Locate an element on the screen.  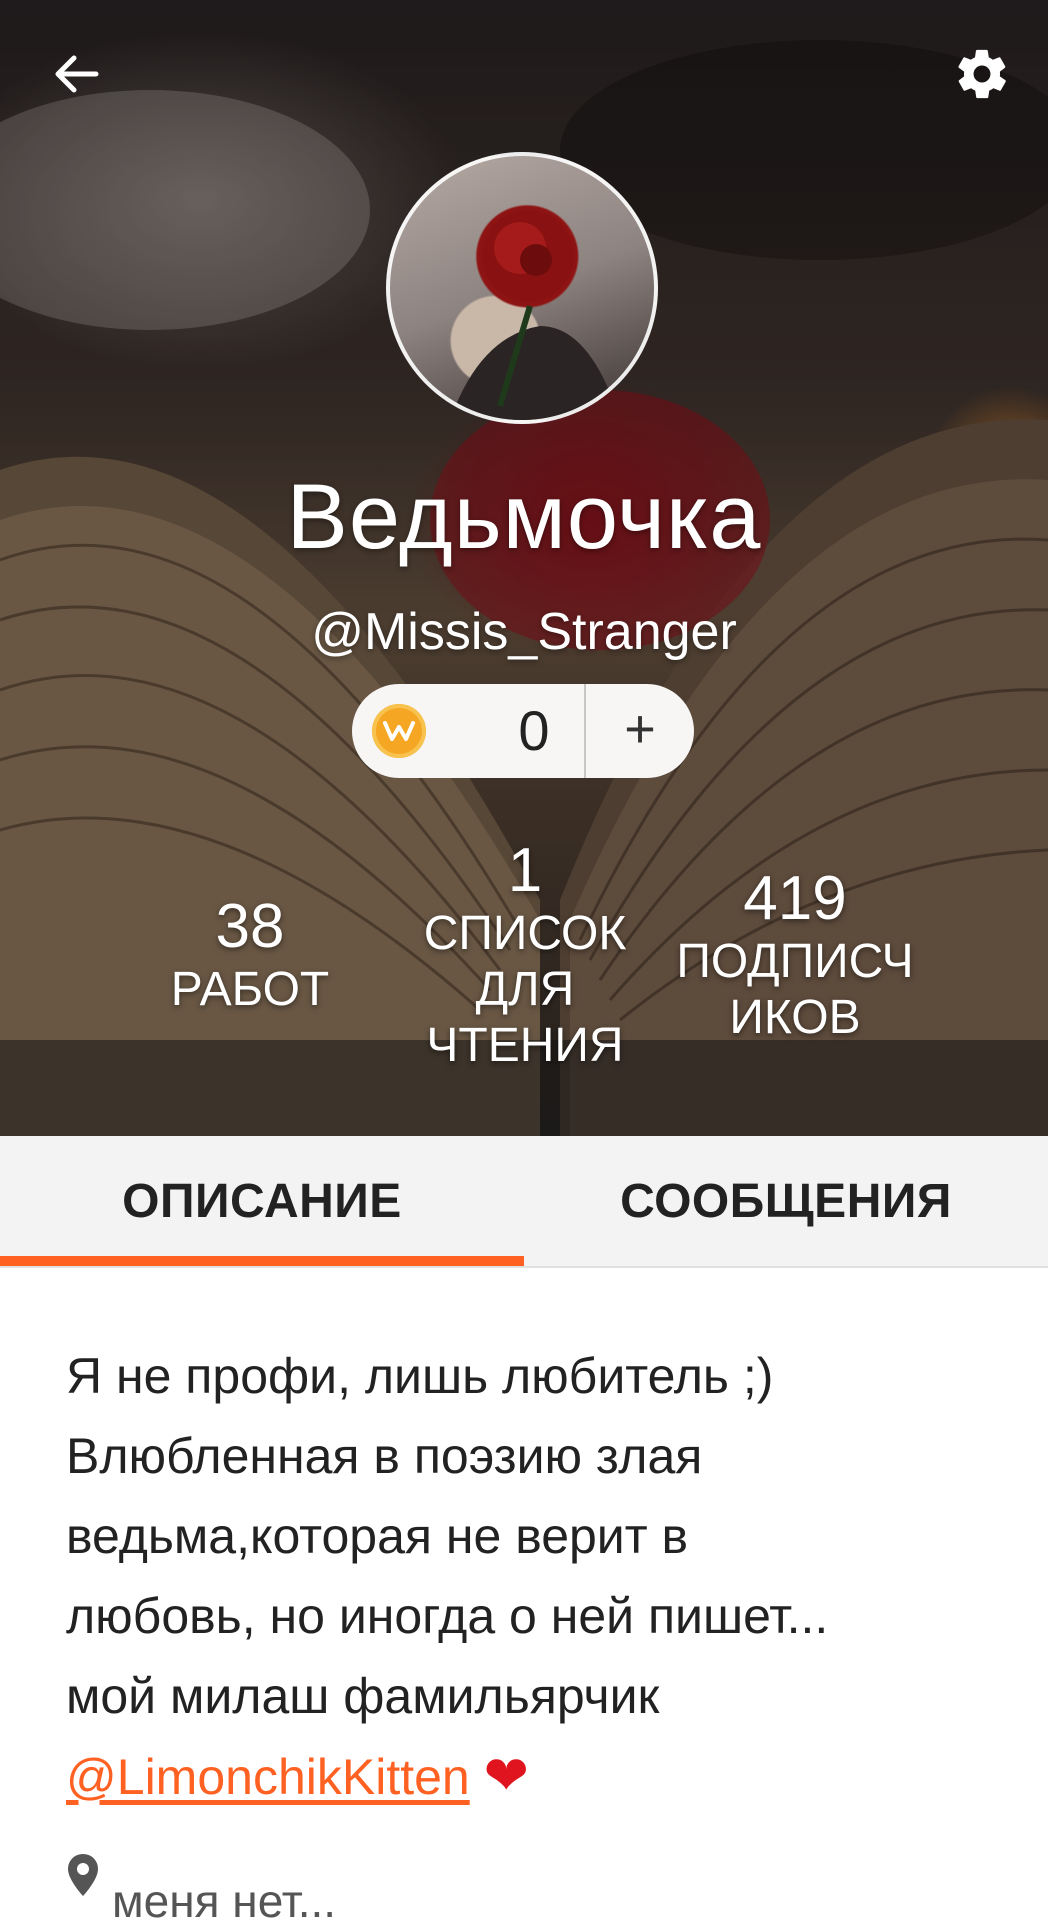
display-name: Ведьмочка is located at coordinates (524, 517).